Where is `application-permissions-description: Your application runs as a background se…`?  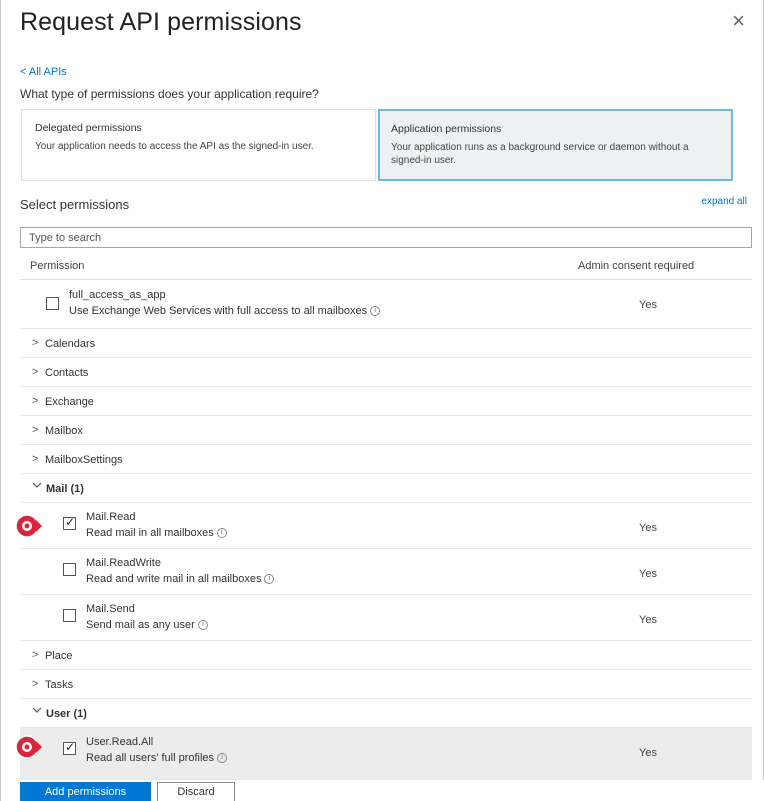
application-permissions-description: Your application runs as a background se… is located at coordinates (540, 154).